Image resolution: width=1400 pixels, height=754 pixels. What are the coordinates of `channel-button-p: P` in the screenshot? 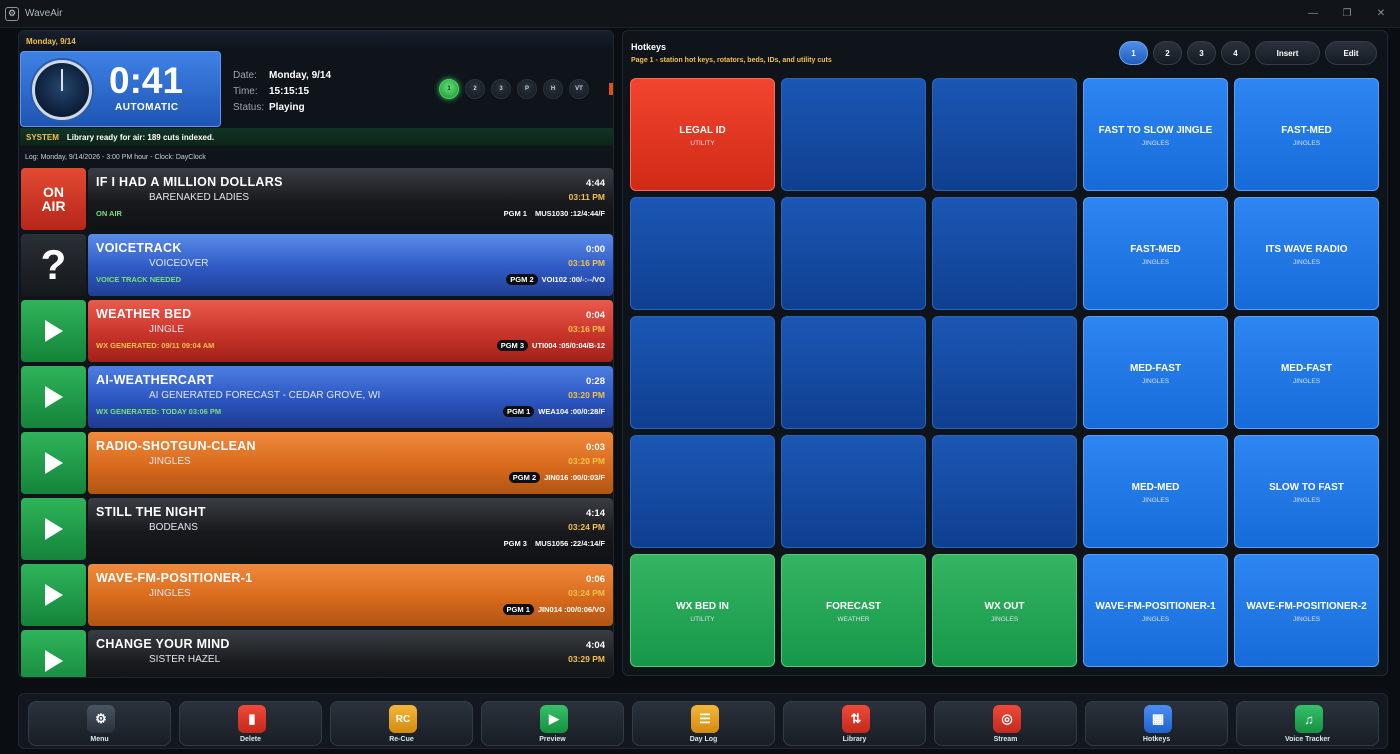 It's located at (527, 89).